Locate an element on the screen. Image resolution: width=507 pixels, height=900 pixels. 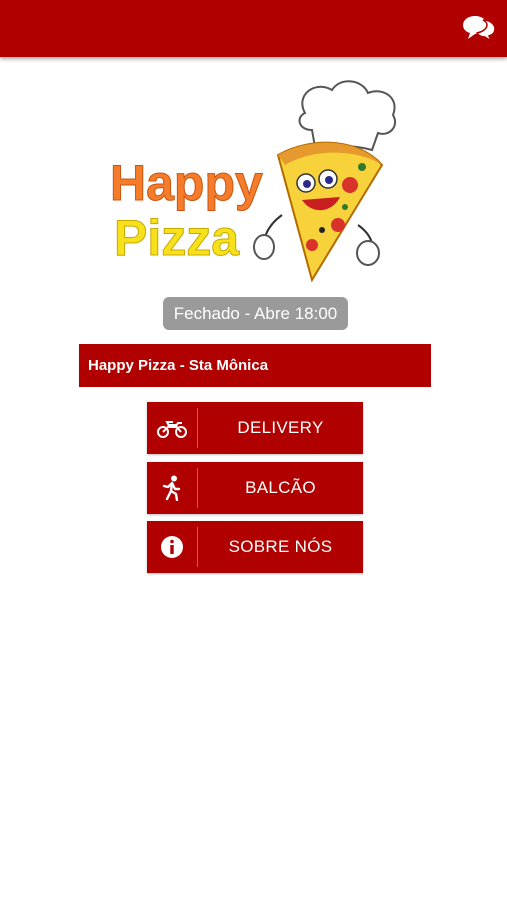
balcao-label: BALCÃO is located at coordinates (280, 487).